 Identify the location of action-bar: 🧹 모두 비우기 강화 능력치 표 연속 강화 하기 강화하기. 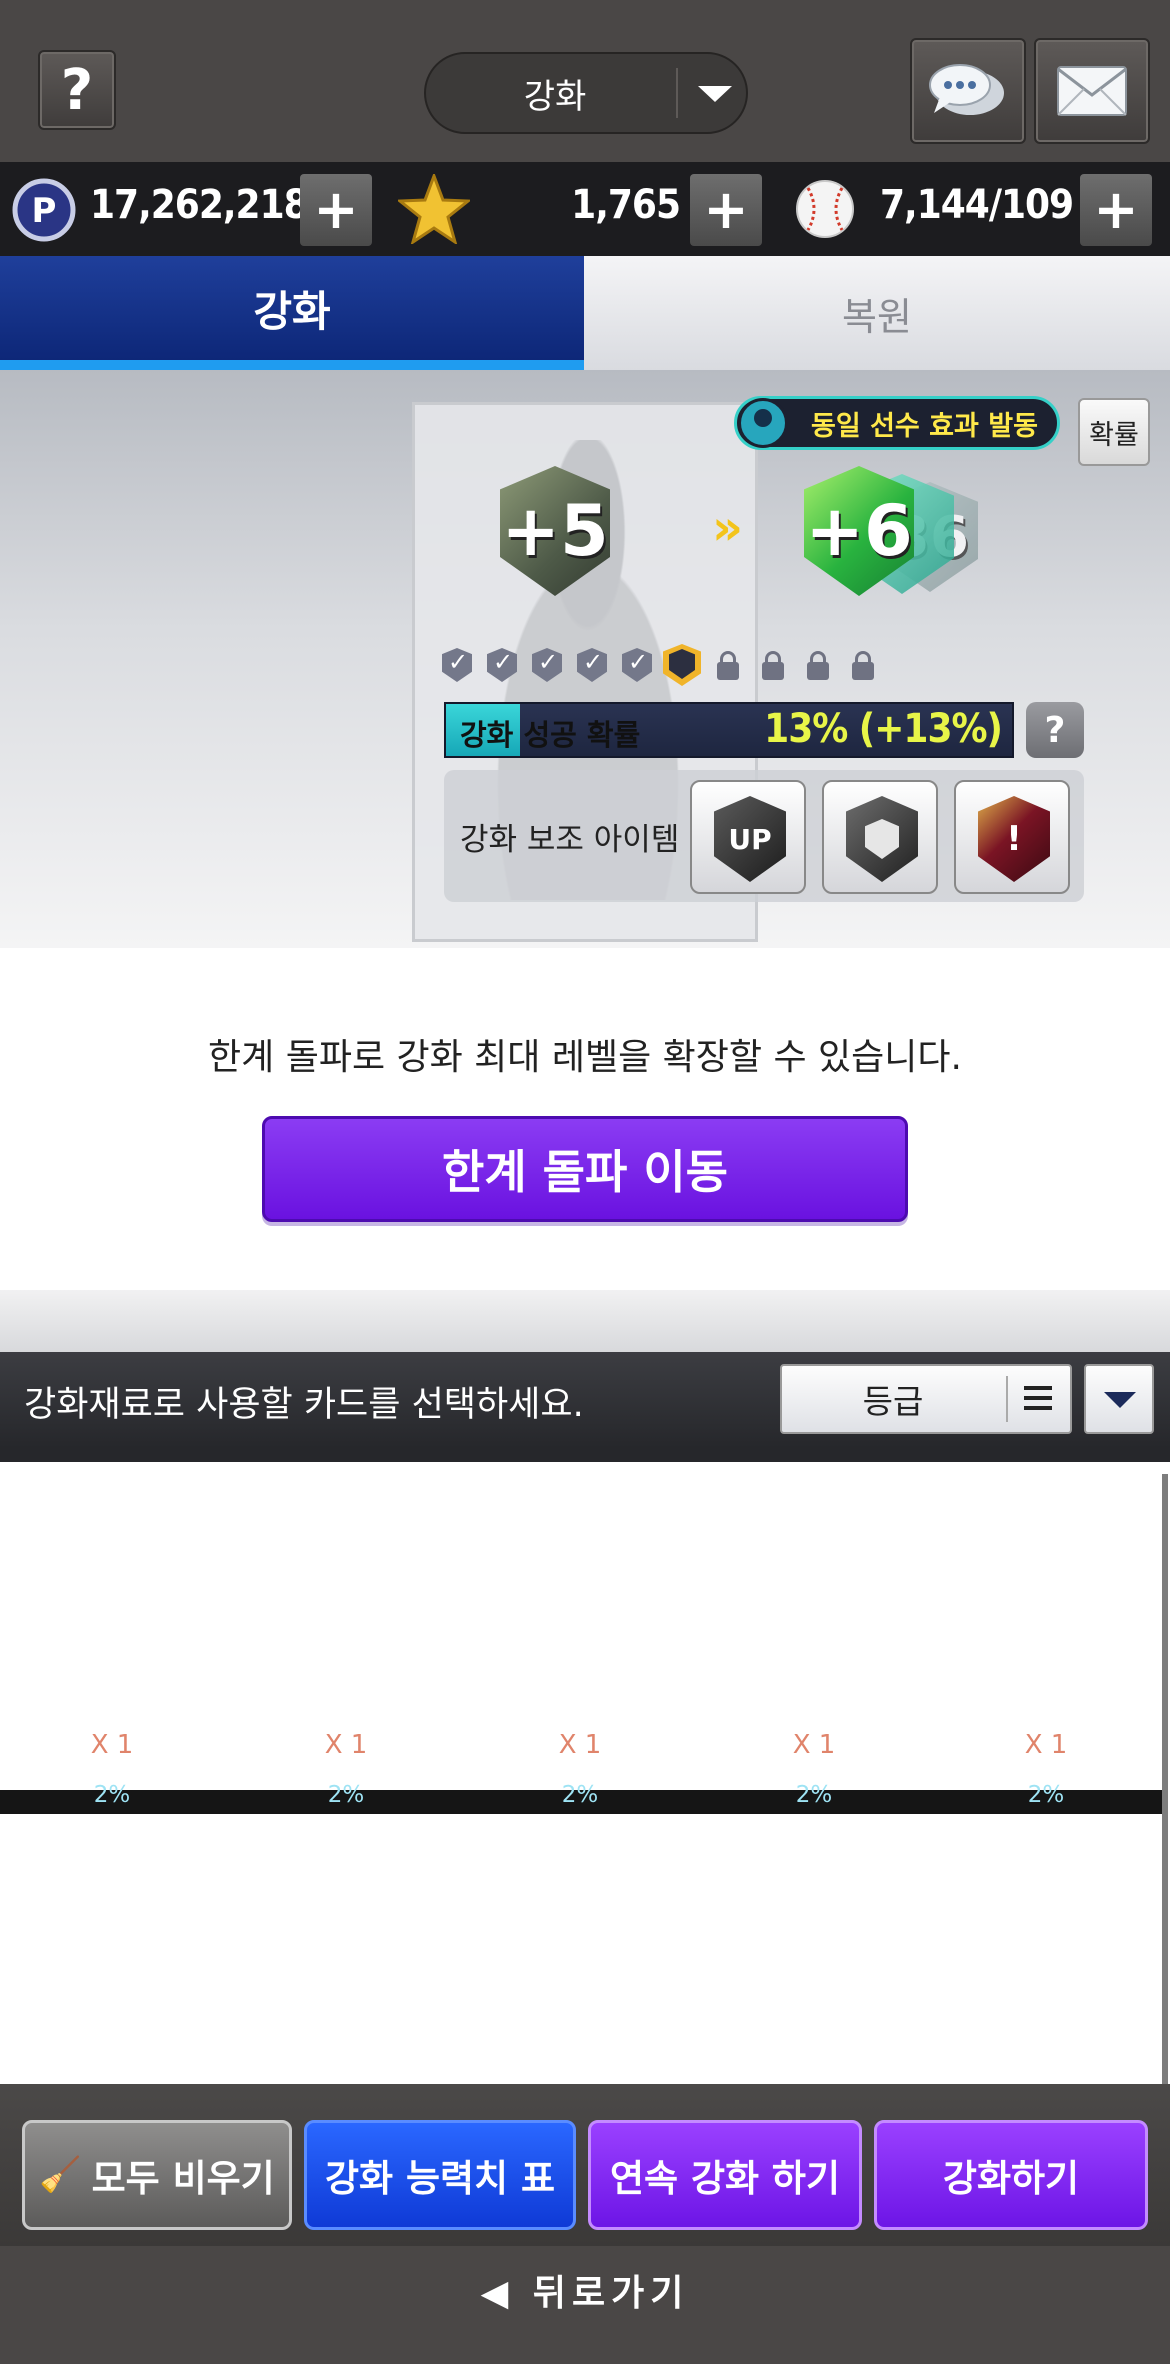
(585, 2165).